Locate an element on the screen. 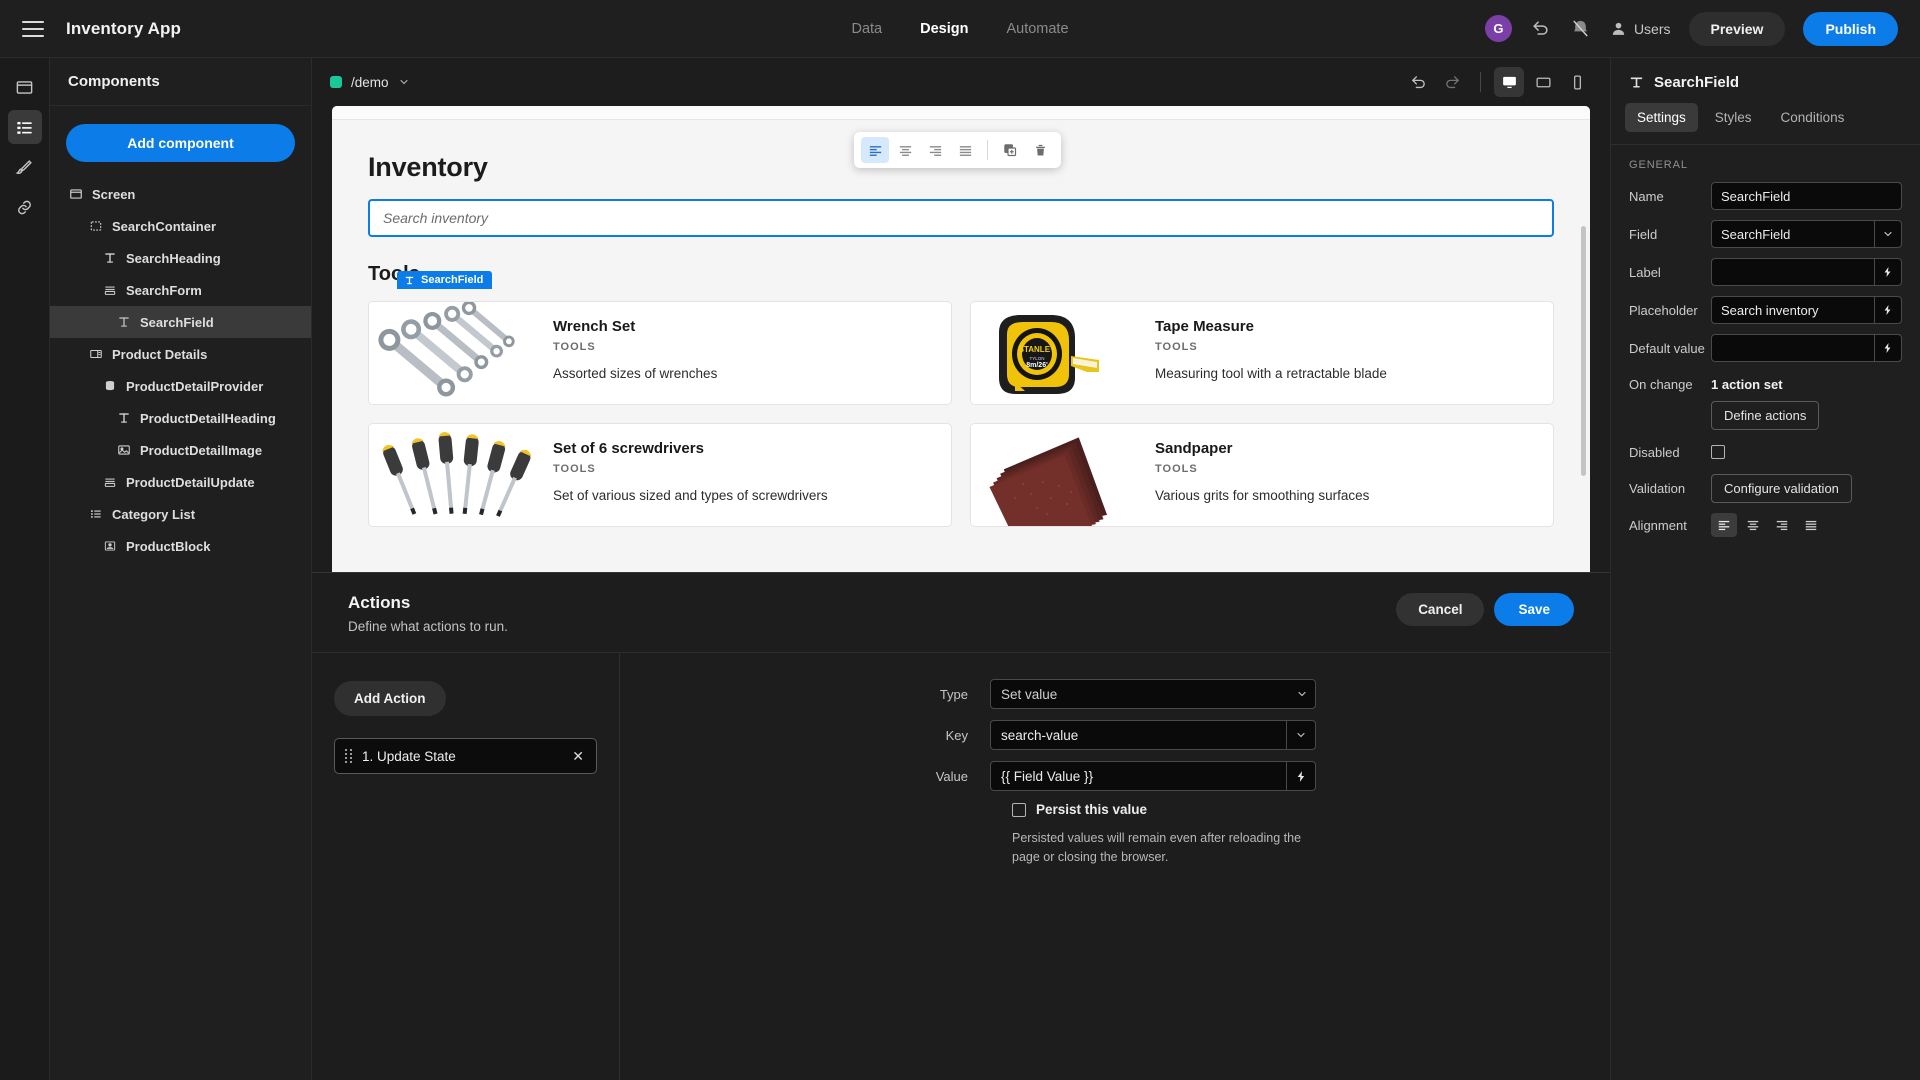 The width and height of the screenshot is (1920, 1080). nav-tab-data: Data is located at coordinates (866, 29).